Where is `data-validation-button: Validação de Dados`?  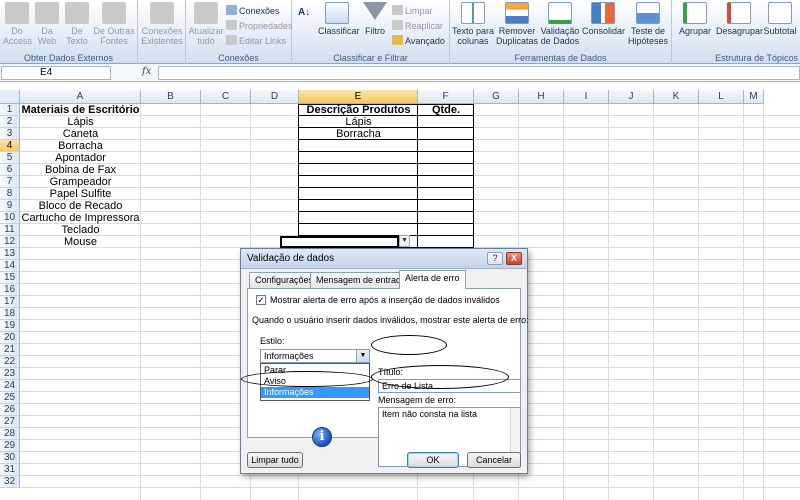
data-validation-button: Validação de Dados is located at coordinates (560, 24).